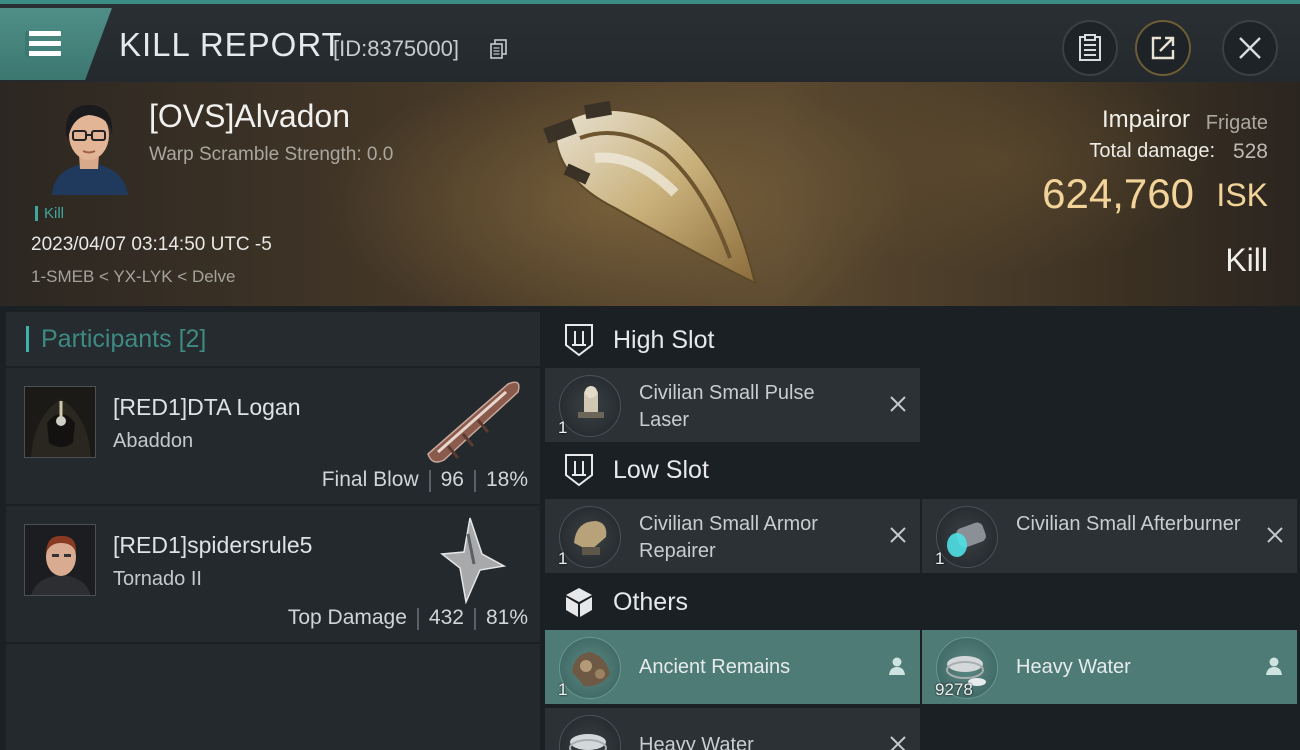 The height and width of the screenshot is (750, 1300). What do you see at coordinates (715, 667) in the screenshot?
I see `item-name: Ancient Remains` at bounding box center [715, 667].